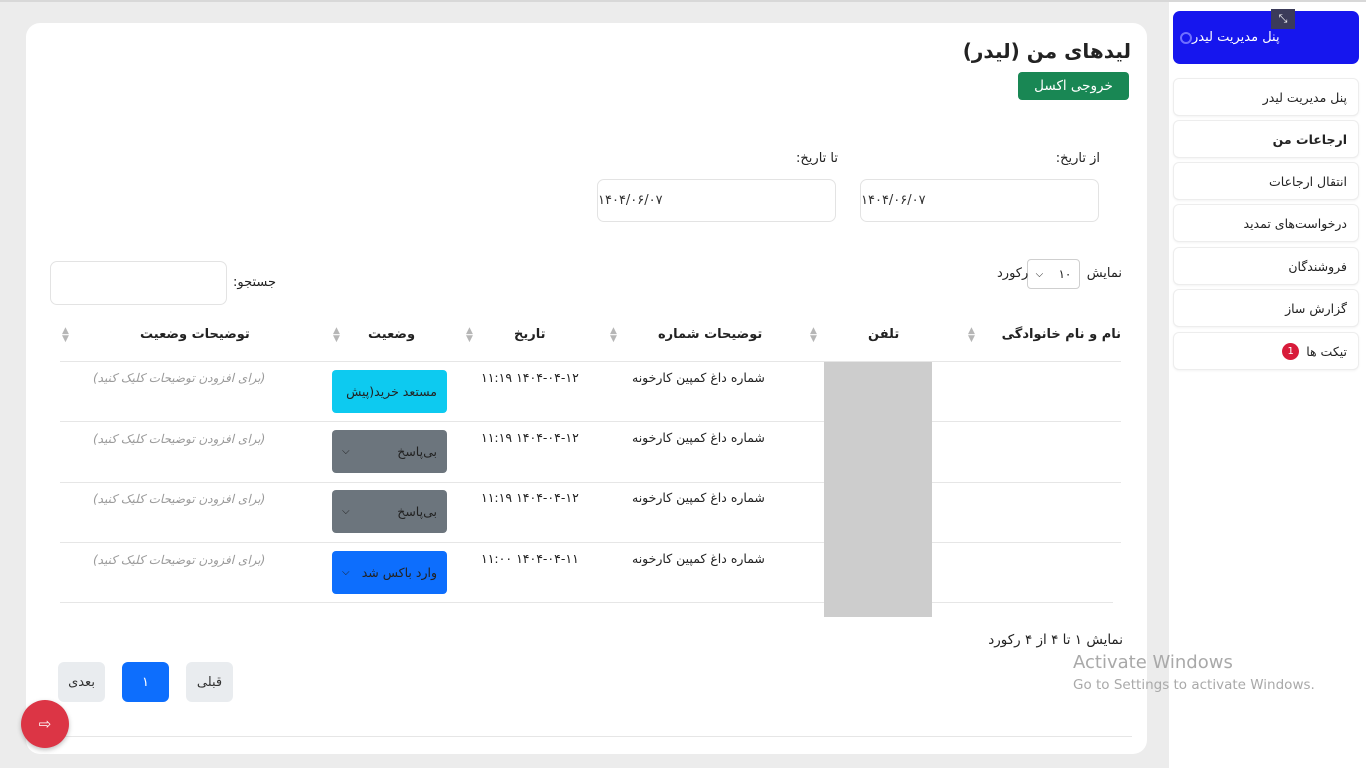  Describe the element at coordinates (883, 334) in the screenshot. I see `column-header-phone: تلفن` at that location.